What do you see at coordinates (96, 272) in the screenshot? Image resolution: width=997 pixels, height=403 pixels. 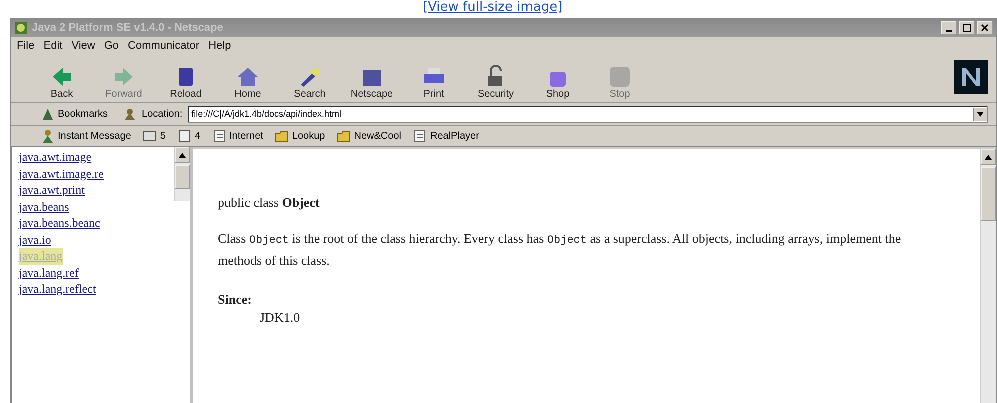 I see `package-link: java.lang.ref` at bounding box center [96, 272].